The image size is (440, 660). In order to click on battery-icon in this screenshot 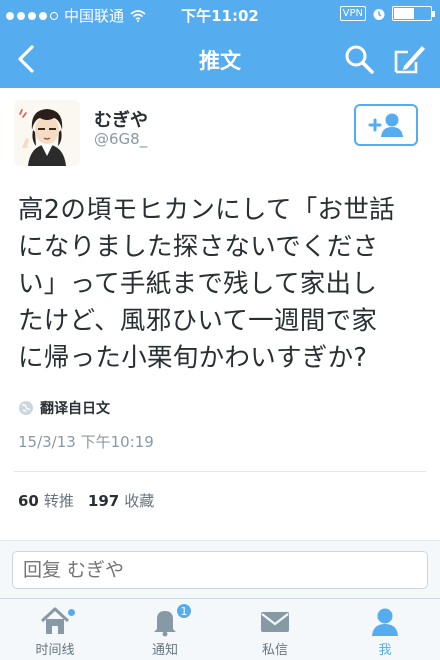, I will do `click(413, 13)`.